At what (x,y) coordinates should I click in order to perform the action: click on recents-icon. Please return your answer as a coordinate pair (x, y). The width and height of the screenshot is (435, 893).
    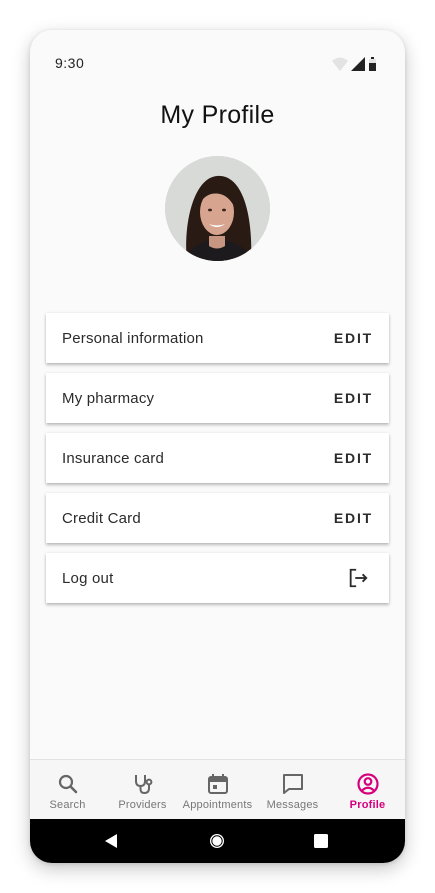
    Looking at the image, I should click on (321, 841).